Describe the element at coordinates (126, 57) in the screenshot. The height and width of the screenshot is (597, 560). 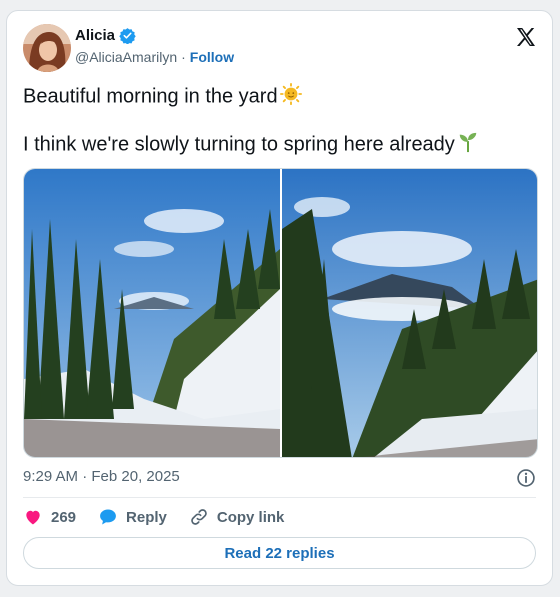
I see `author-handle: @AliciaAmarilyn` at that location.